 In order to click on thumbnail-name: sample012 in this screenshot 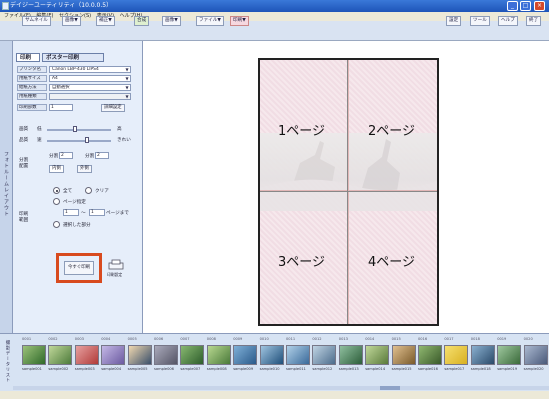, I will do `click(322, 369)`.